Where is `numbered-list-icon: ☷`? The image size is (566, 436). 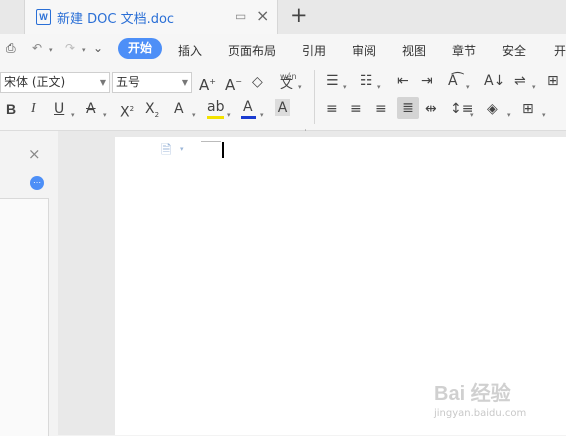 numbered-list-icon: ☷ is located at coordinates (366, 81).